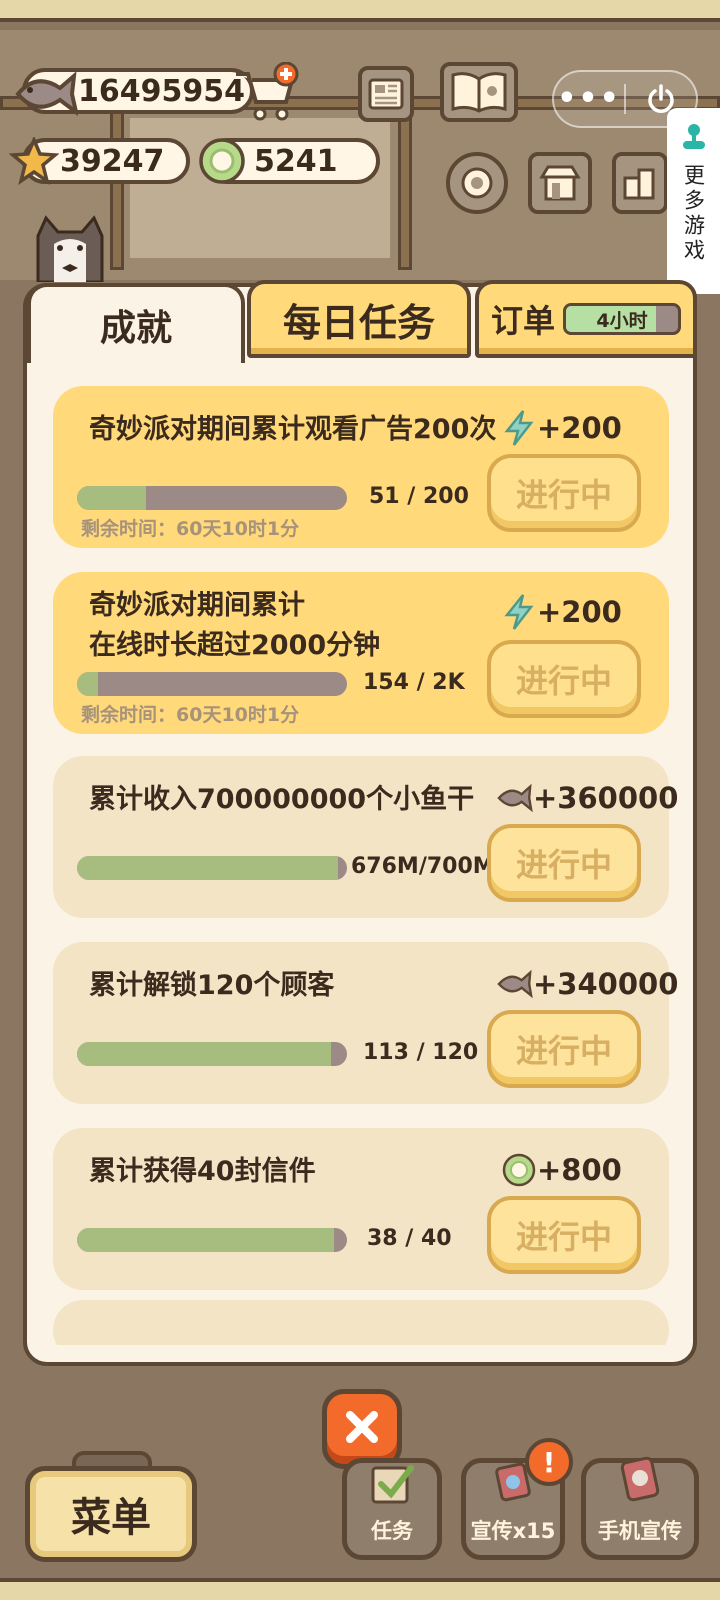  I want to click on achievement-card: 累计收入700000000个小鱼干 +360000 676M/700M 进行中, so click(365, 837).